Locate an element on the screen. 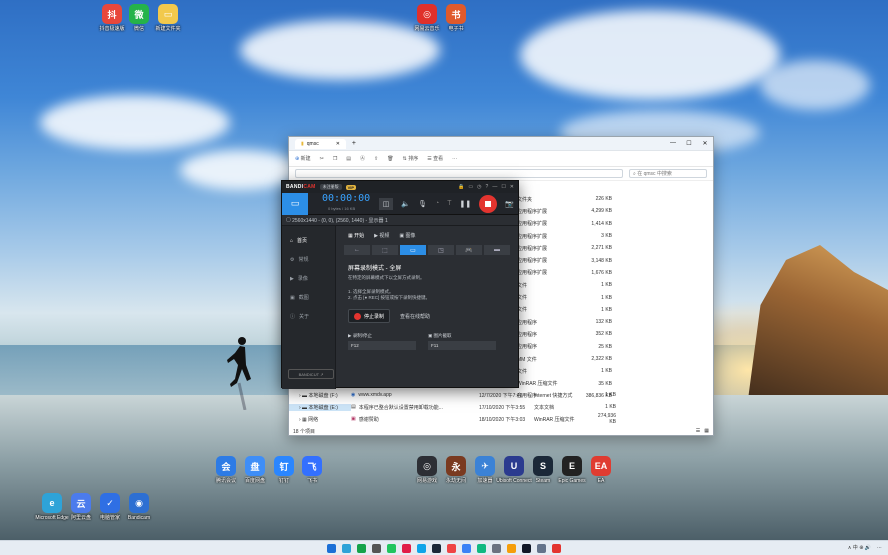 Image resolution: width=888 pixels, height=555 pixels. delete-icon: 🗑 is located at coordinates (390, 159).